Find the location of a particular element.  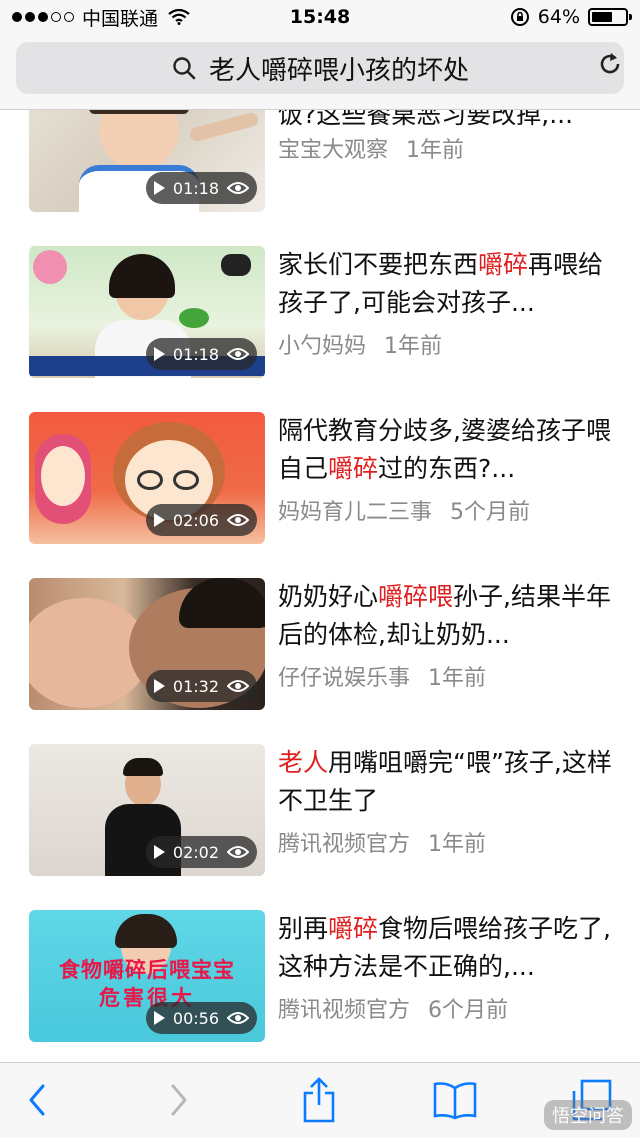

address-bar: 老人嚼碎喂小孩的坏处 is located at coordinates (320, 68).